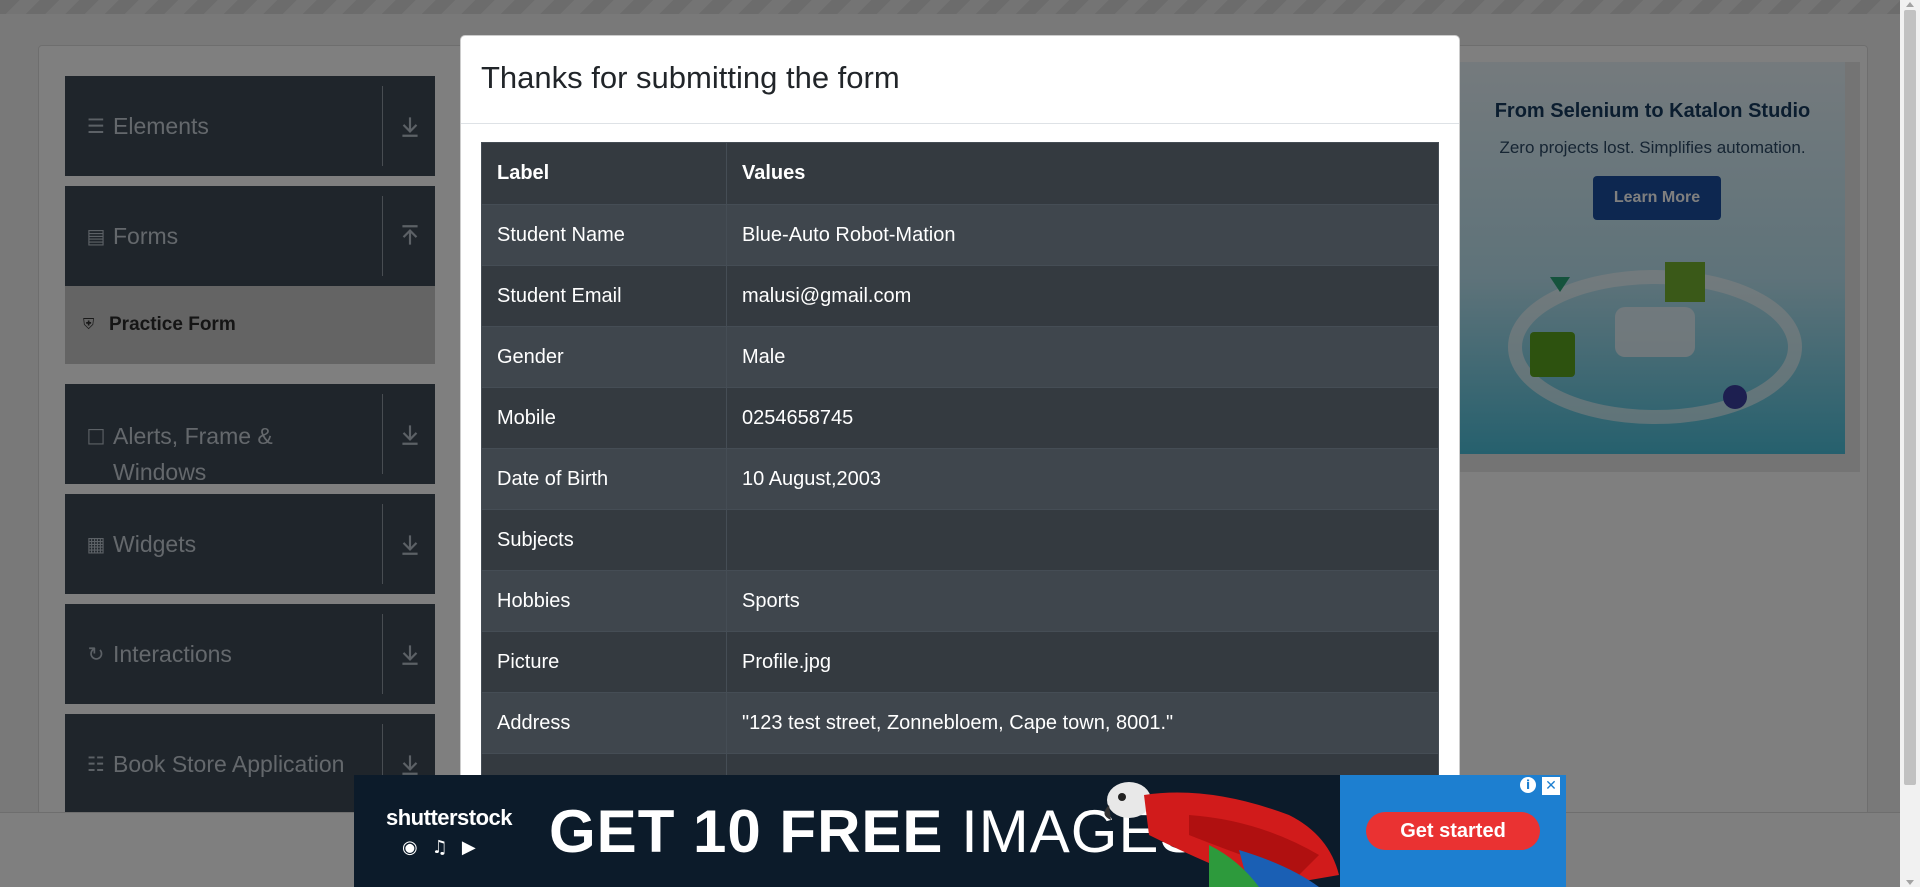  I want to click on scroll-up-arrow-icon, so click(1910, 4).